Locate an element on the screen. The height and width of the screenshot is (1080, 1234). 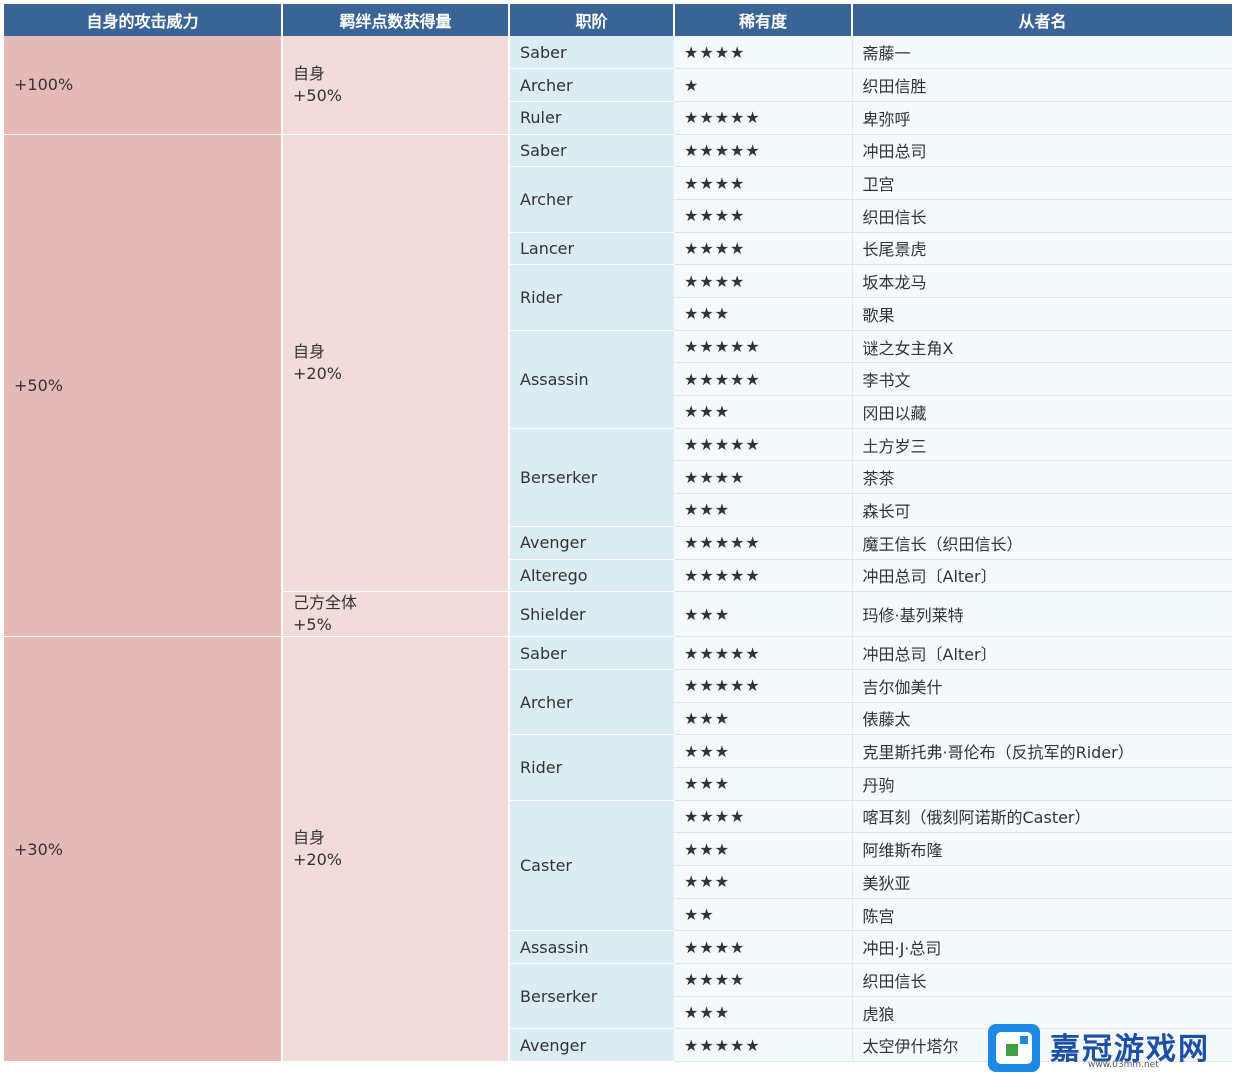
table-row: +100% 自身 +50% Saber ★★★★ 斋藤一 is located at coordinates (618, 85).